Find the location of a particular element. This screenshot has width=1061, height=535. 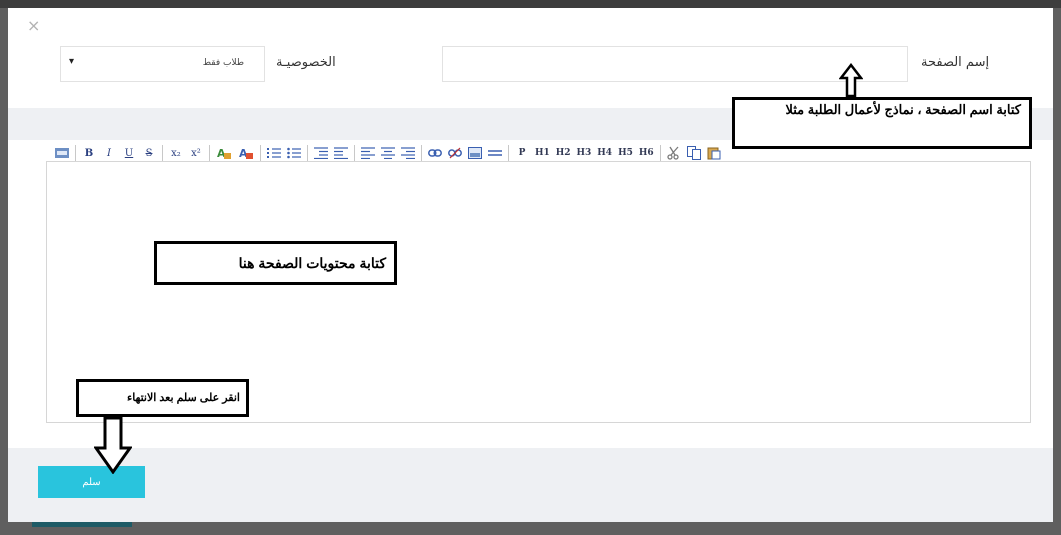

backdrop-header is located at coordinates (530, 4).